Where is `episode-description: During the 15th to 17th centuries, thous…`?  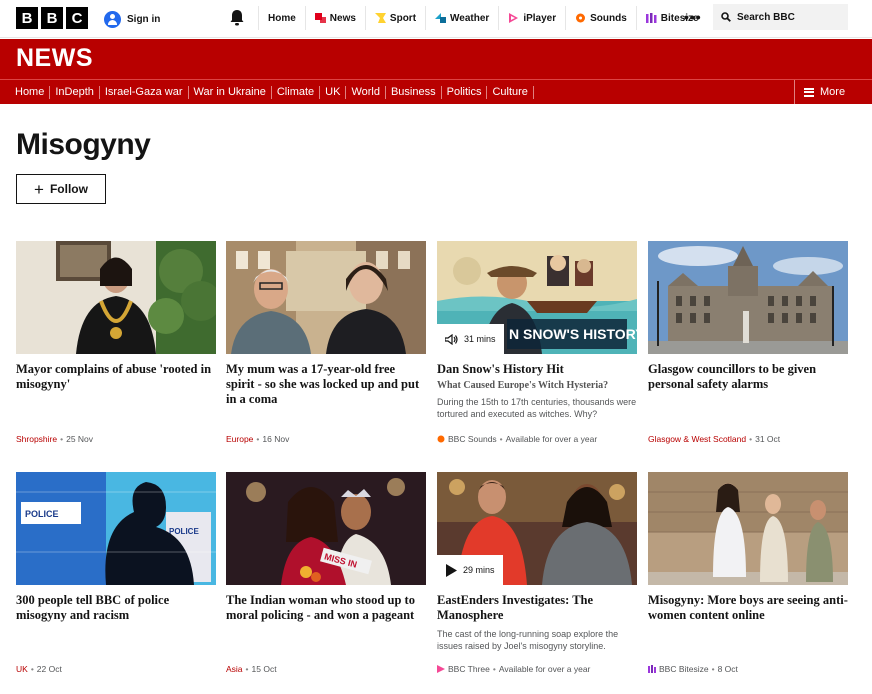 episode-description: During the 15th to 17th centuries, thous… is located at coordinates (537, 408).